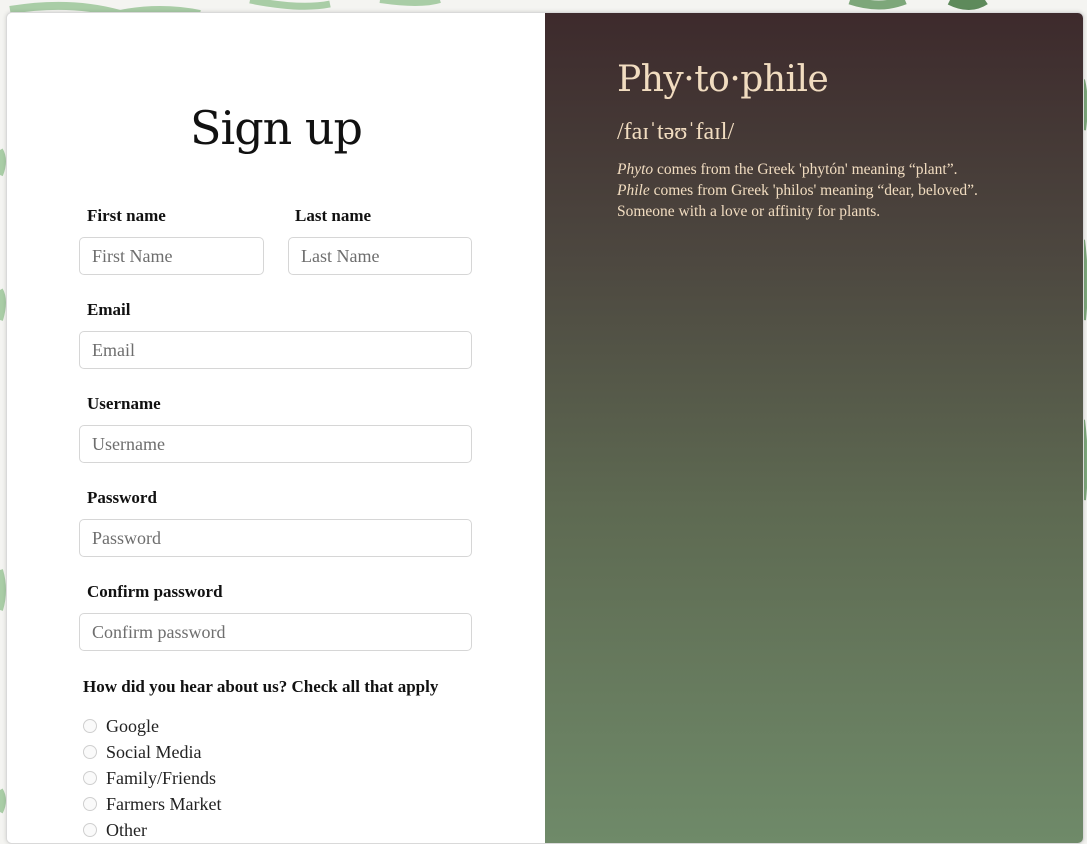 The height and width of the screenshot is (844, 1087). I want to click on definition-term-phyto: Phyto, so click(635, 169).